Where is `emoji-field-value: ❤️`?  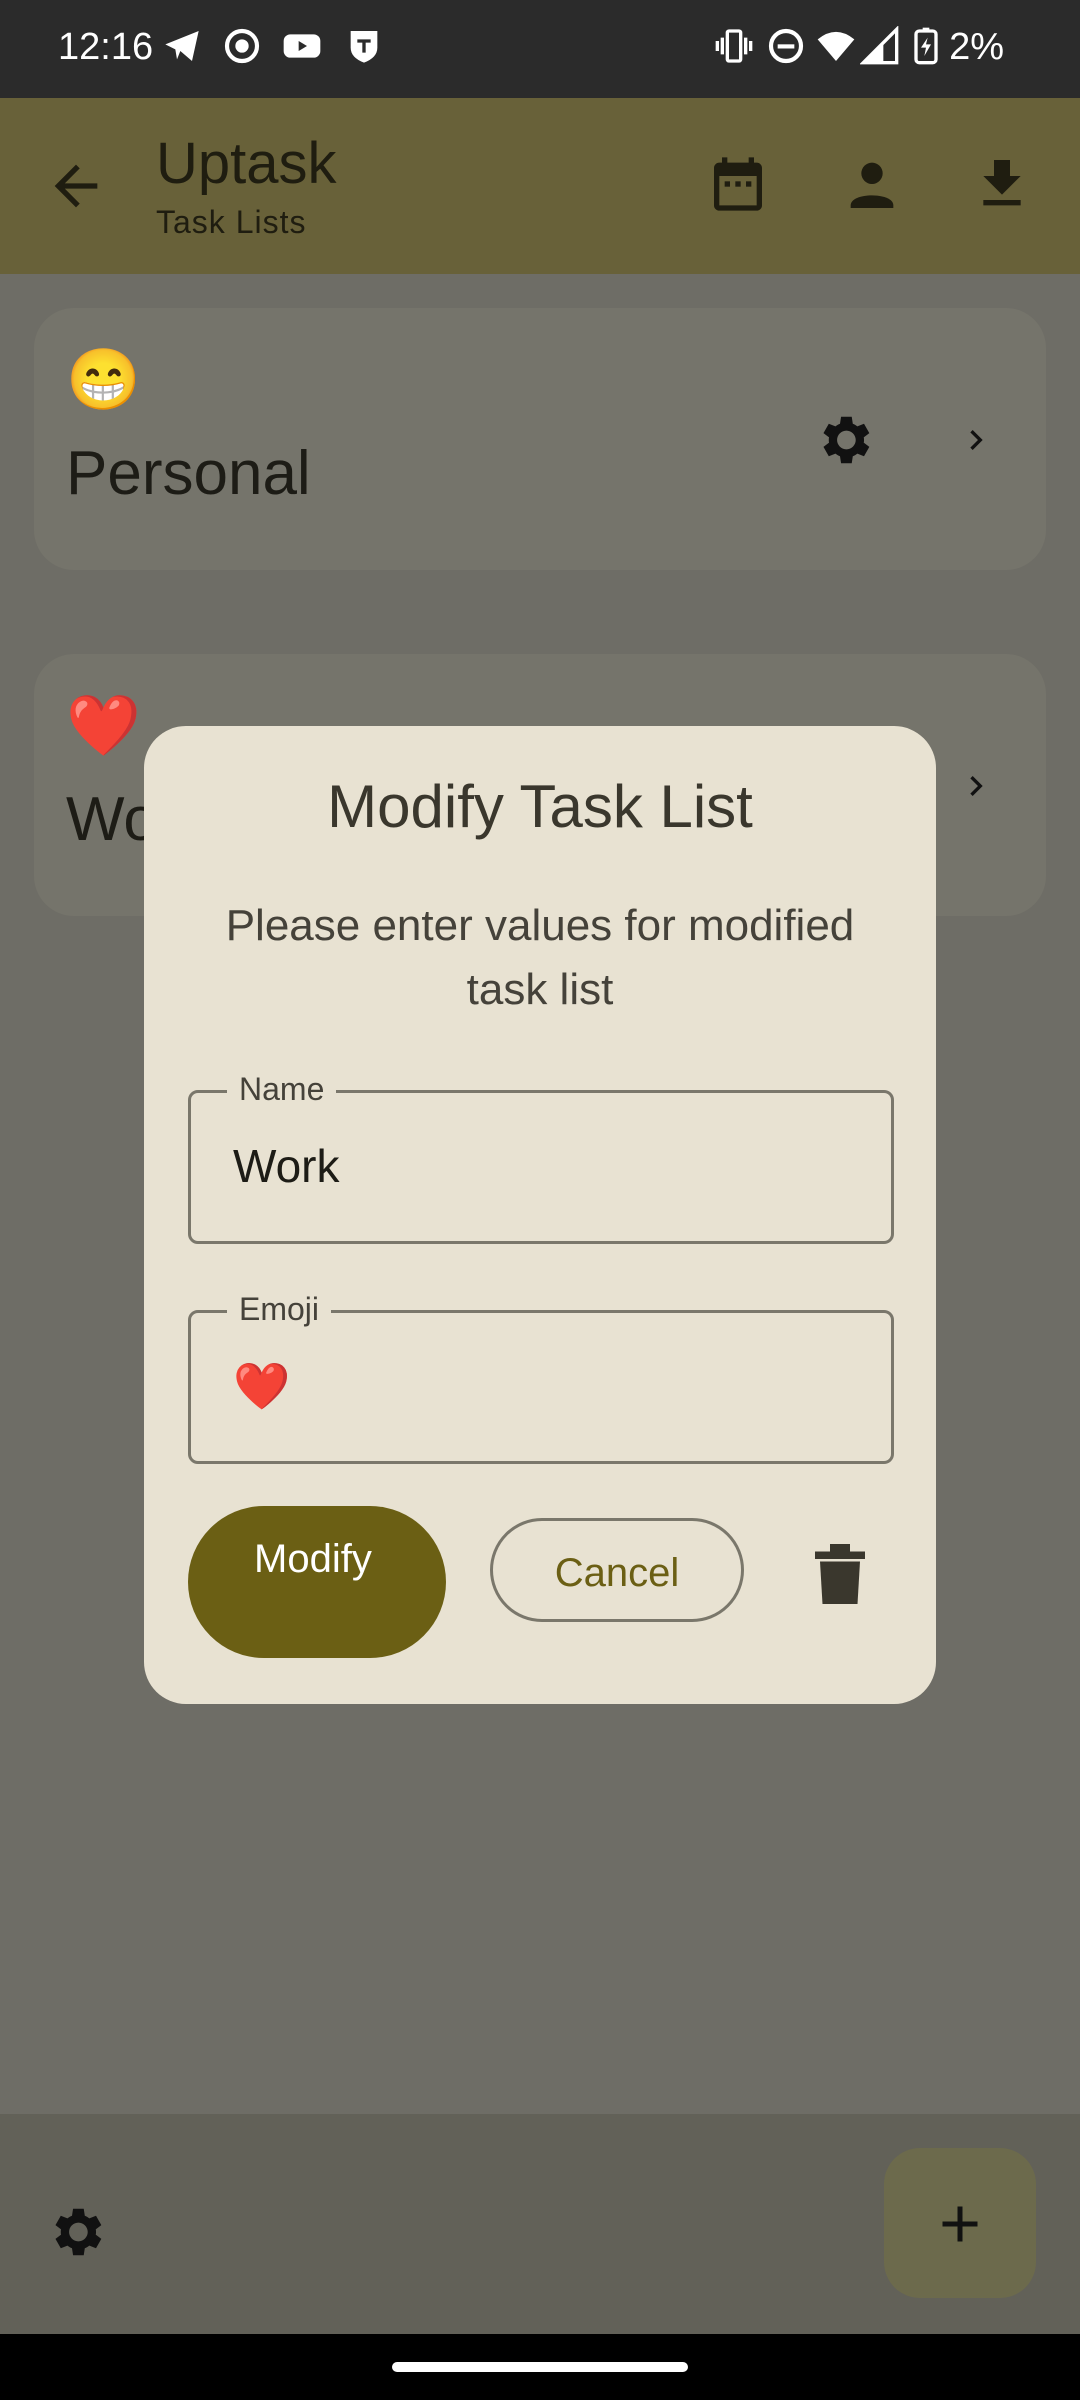 emoji-field-value: ❤️ is located at coordinates (261, 1386).